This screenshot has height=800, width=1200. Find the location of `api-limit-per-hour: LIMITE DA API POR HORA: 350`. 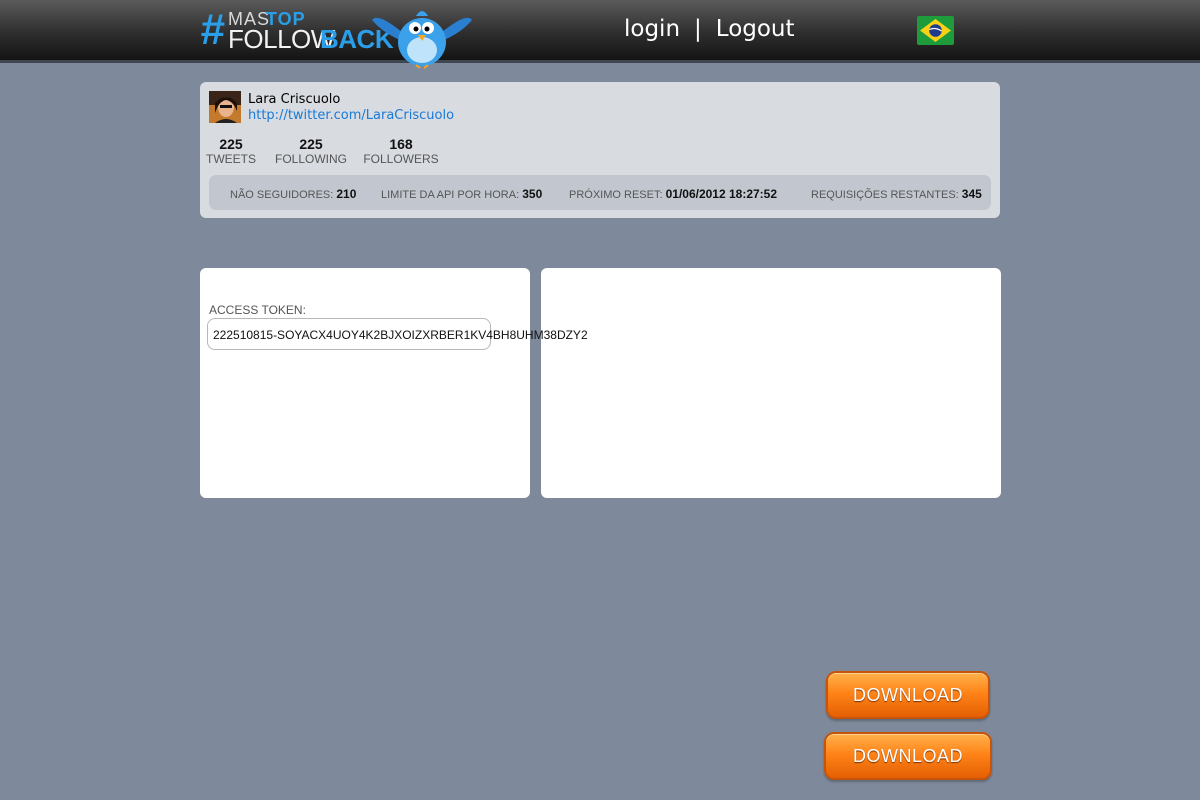

api-limit-per-hour: LIMITE DA API POR HORA: 350 is located at coordinates (461, 194).